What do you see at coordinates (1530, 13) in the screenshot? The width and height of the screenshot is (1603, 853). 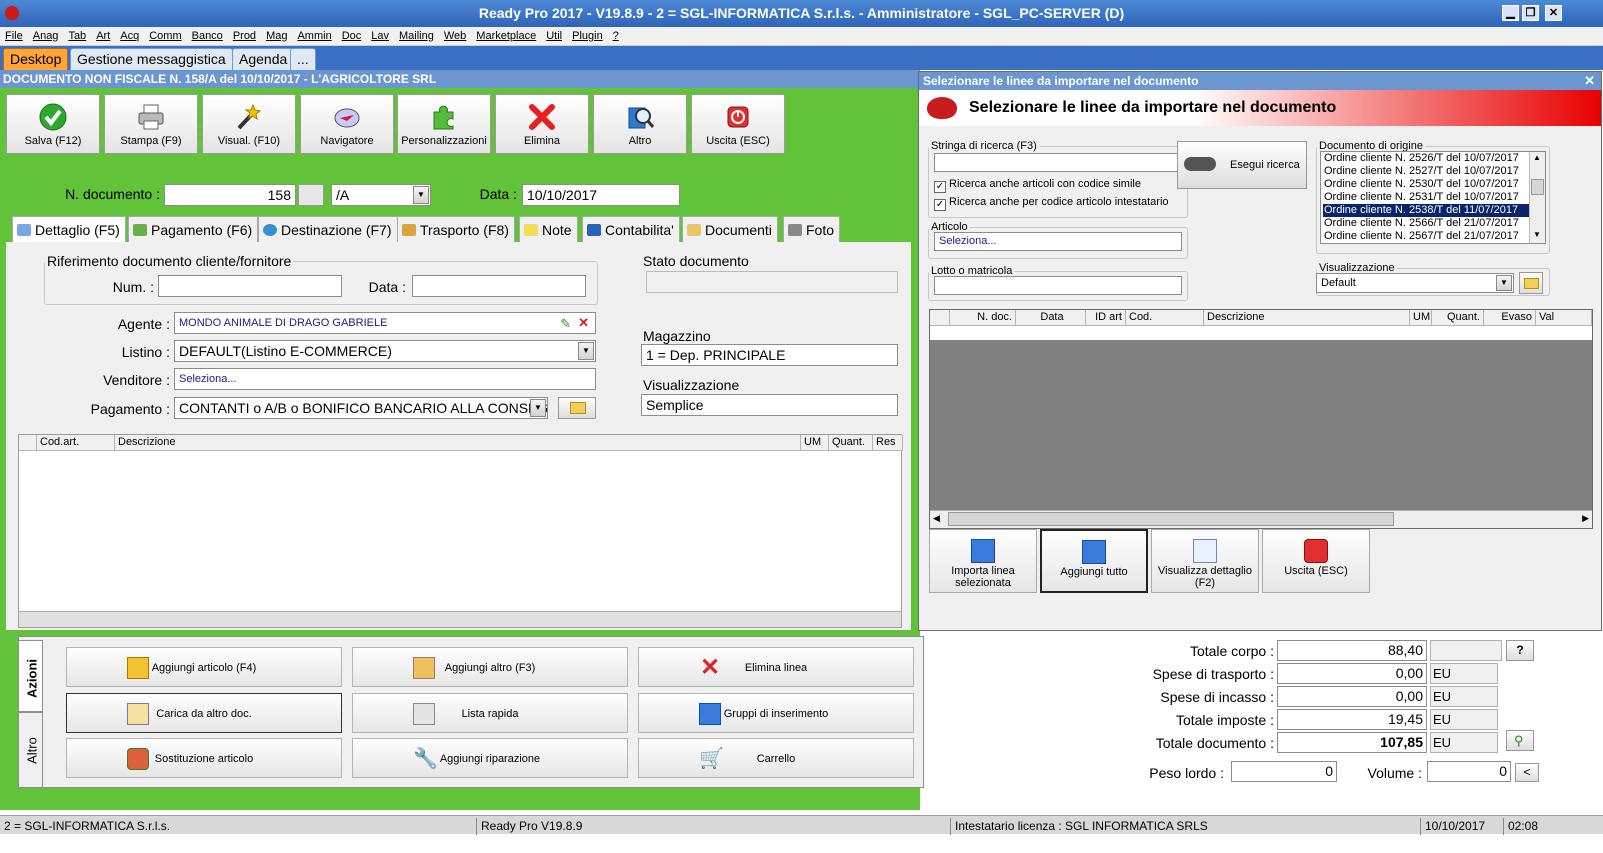 I see `maximize-button: ❐` at bounding box center [1530, 13].